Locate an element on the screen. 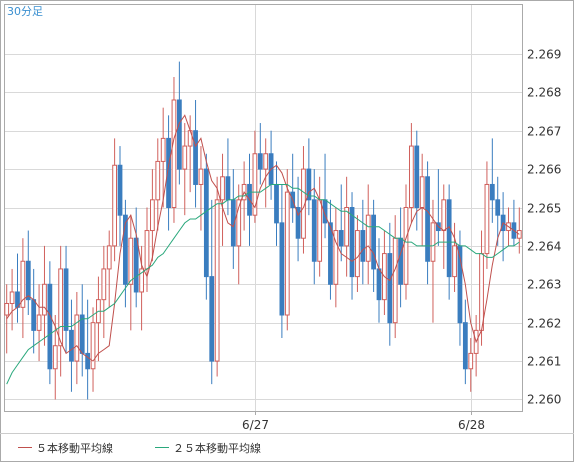  y-tick-label: 2.261 is located at coordinates (544, 362).